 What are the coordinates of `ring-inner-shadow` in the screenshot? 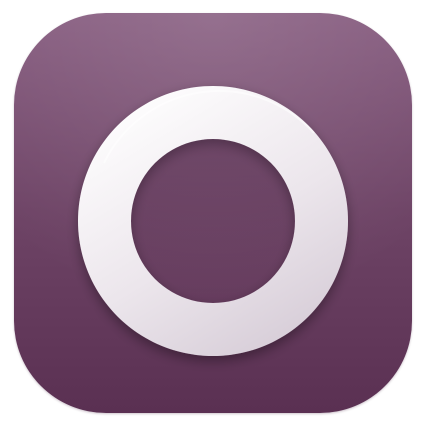 It's located at (213, 221).